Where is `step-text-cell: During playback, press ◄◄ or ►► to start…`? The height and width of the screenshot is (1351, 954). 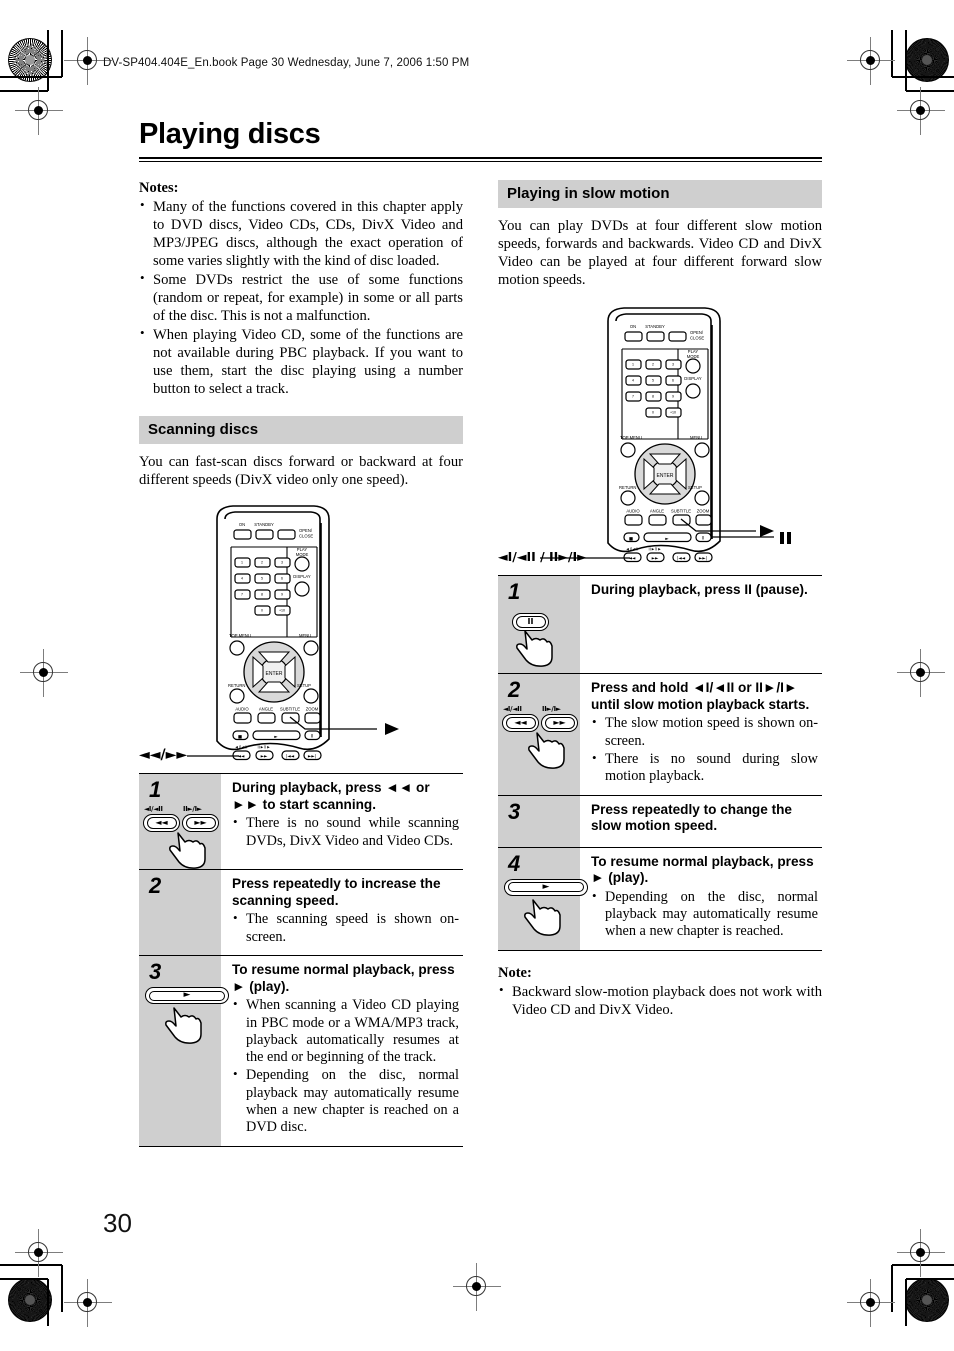 step-text-cell: During playback, press ◄◄ or ►► to start… is located at coordinates (342, 821).